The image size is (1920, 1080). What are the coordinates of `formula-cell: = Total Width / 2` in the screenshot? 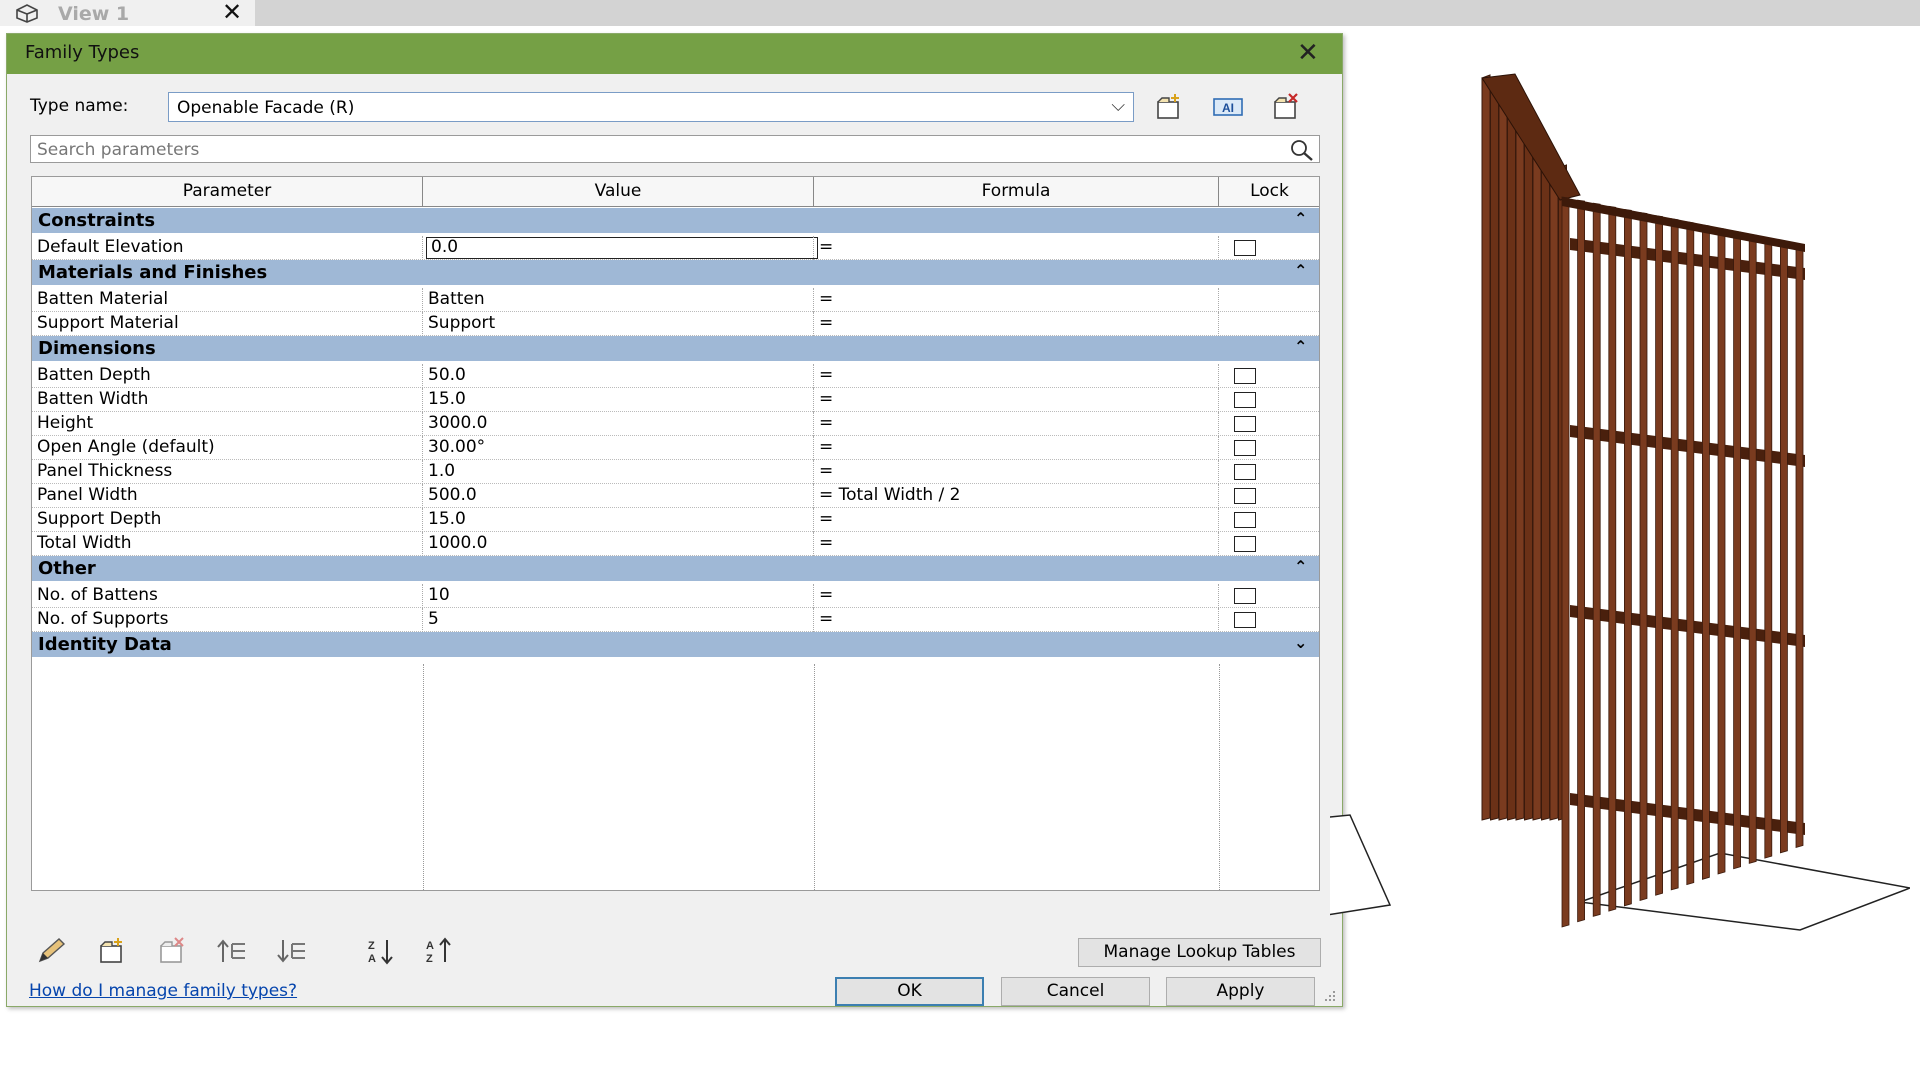 It's located at (1016, 496).